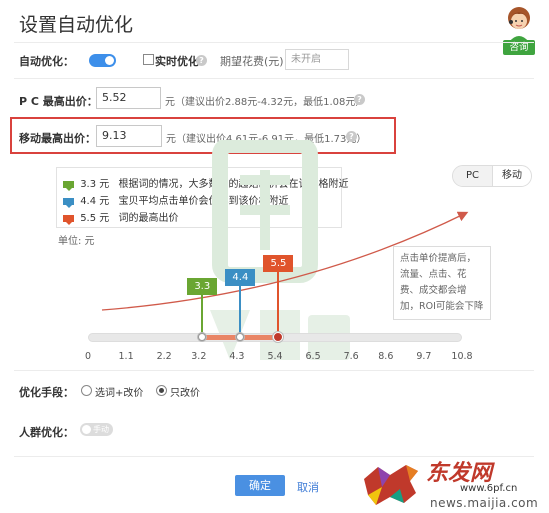 Image resolution: width=549 pixels, height=513 pixels. Describe the element at coordinates (126, 356) in the screenshot. I see `axis-tick-label: 1.1` at that location.